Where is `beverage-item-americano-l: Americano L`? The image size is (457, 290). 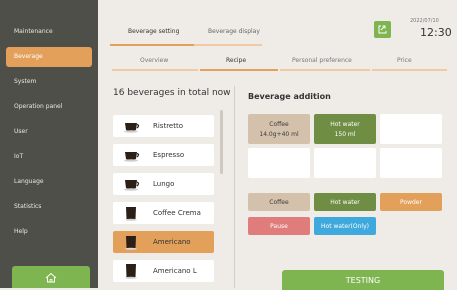 beverage-item-americano-l: Americano L is located at coordinates (163, 271).